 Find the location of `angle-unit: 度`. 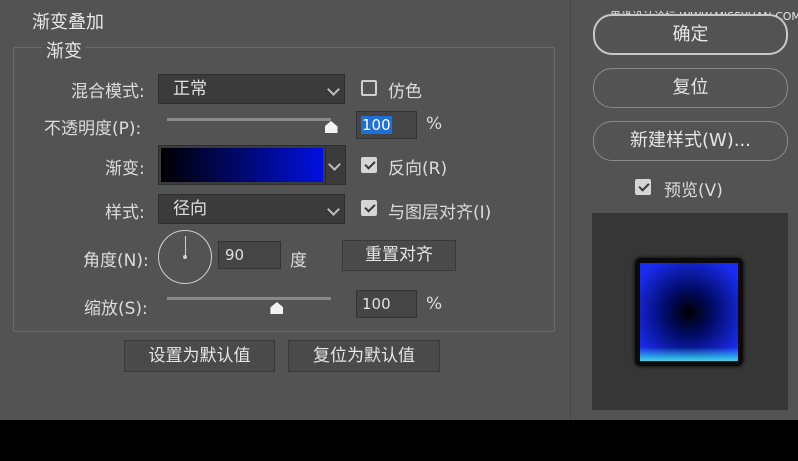

angle-unit: 度 is located at coordinates (298, 261).